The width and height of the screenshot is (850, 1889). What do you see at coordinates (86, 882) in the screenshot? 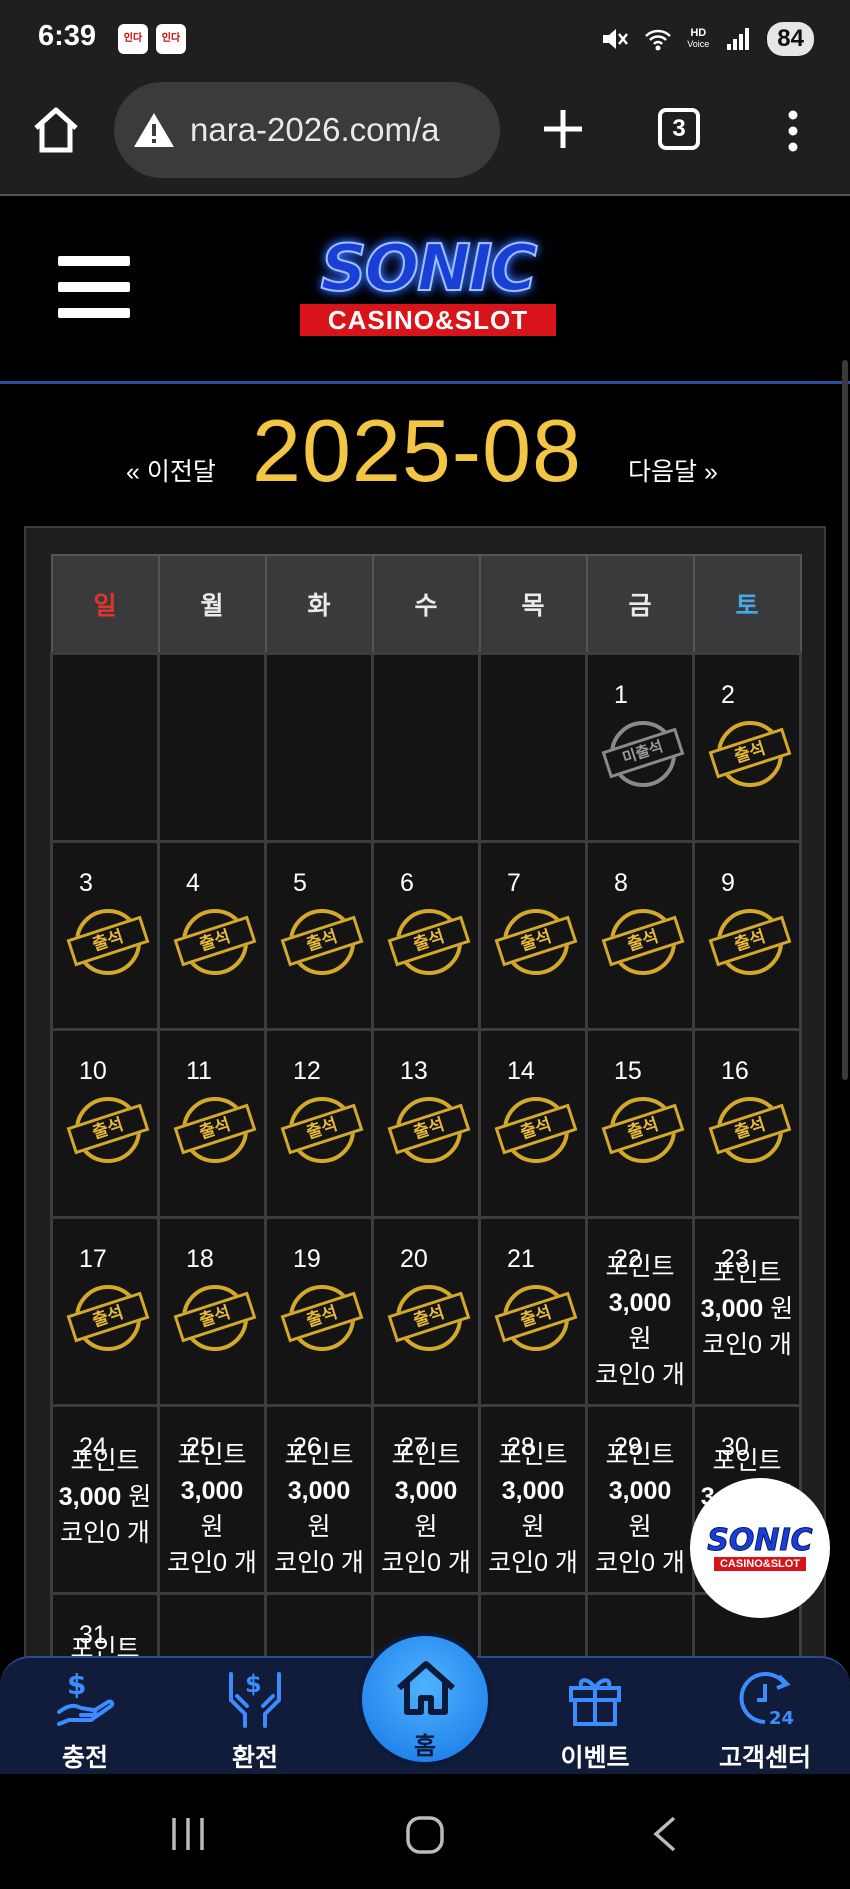
I see `day-number: 3` at bounding box center [86, 882].